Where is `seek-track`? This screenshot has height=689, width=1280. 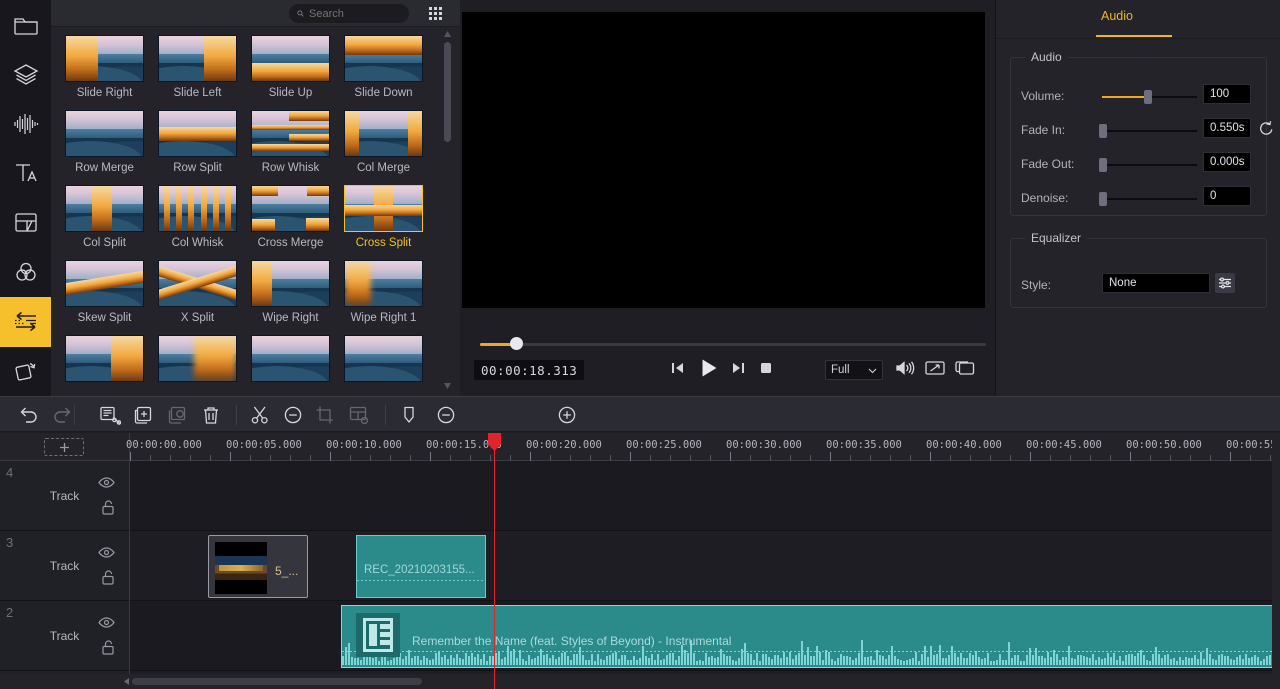
seek-track is located at coordinates (733, 344).